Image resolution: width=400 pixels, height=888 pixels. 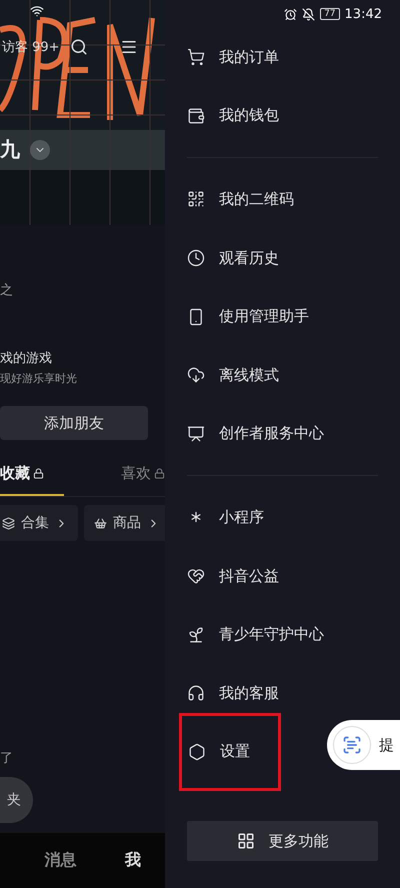 What do you see at coordinates (39, 378) in the screenshot?
I see `game-subtitle: 现好游乐享时光` at bounding box center [39, 378].